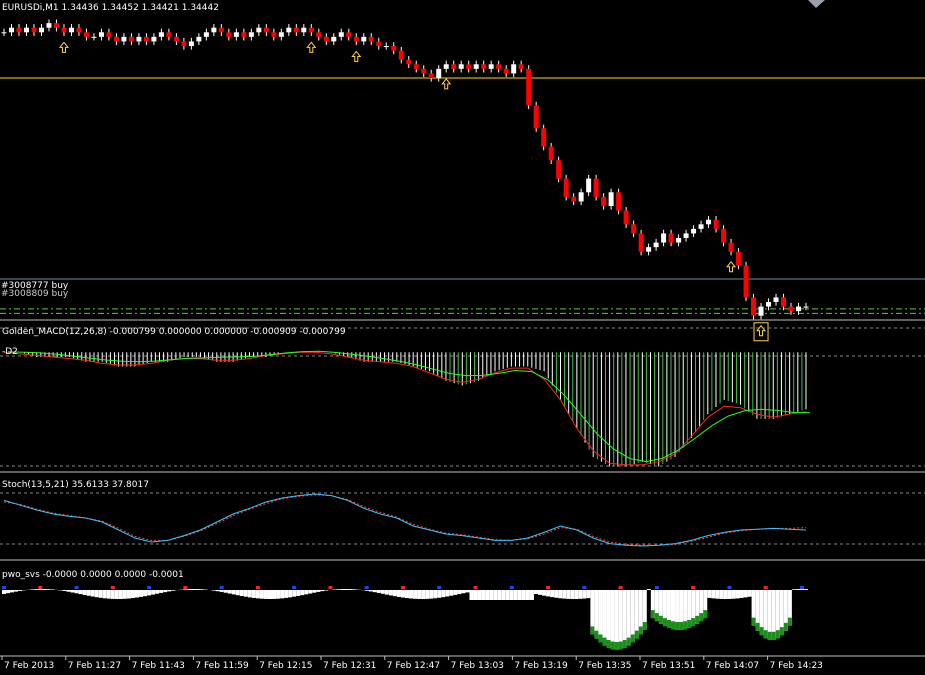 This screenshot has width=925, height=675. I want to click on stoch-pane: Stoch(13,5,21) 35.6133 37.8017, so click(462, 513).